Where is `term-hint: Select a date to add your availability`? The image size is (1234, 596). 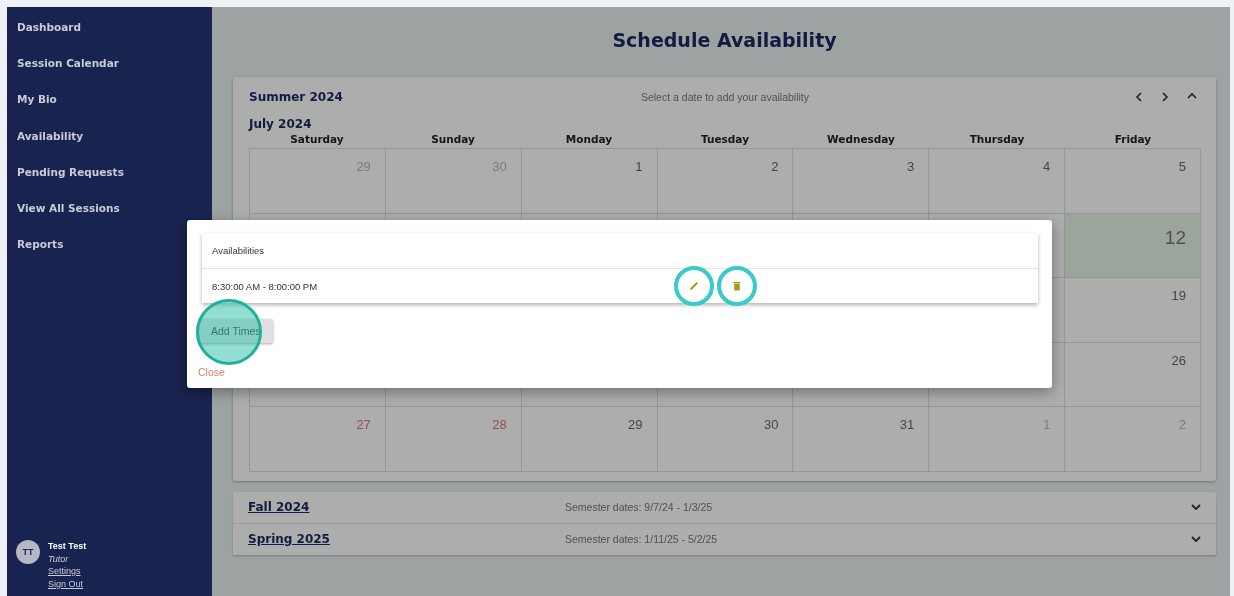 term-hint: Select a date to add your availability is located at coordinates (725, 97).